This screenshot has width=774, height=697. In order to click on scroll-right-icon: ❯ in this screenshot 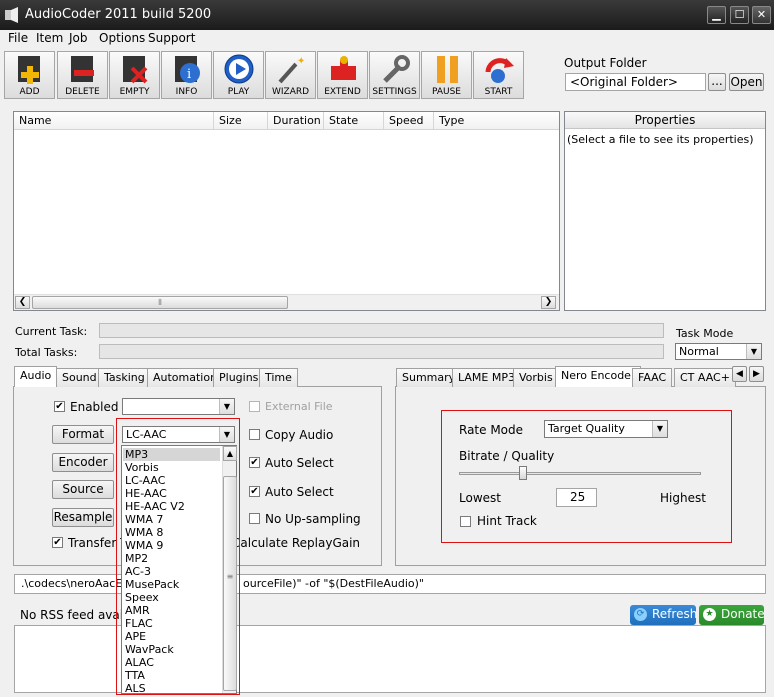, I will do `click(548, 302)`.